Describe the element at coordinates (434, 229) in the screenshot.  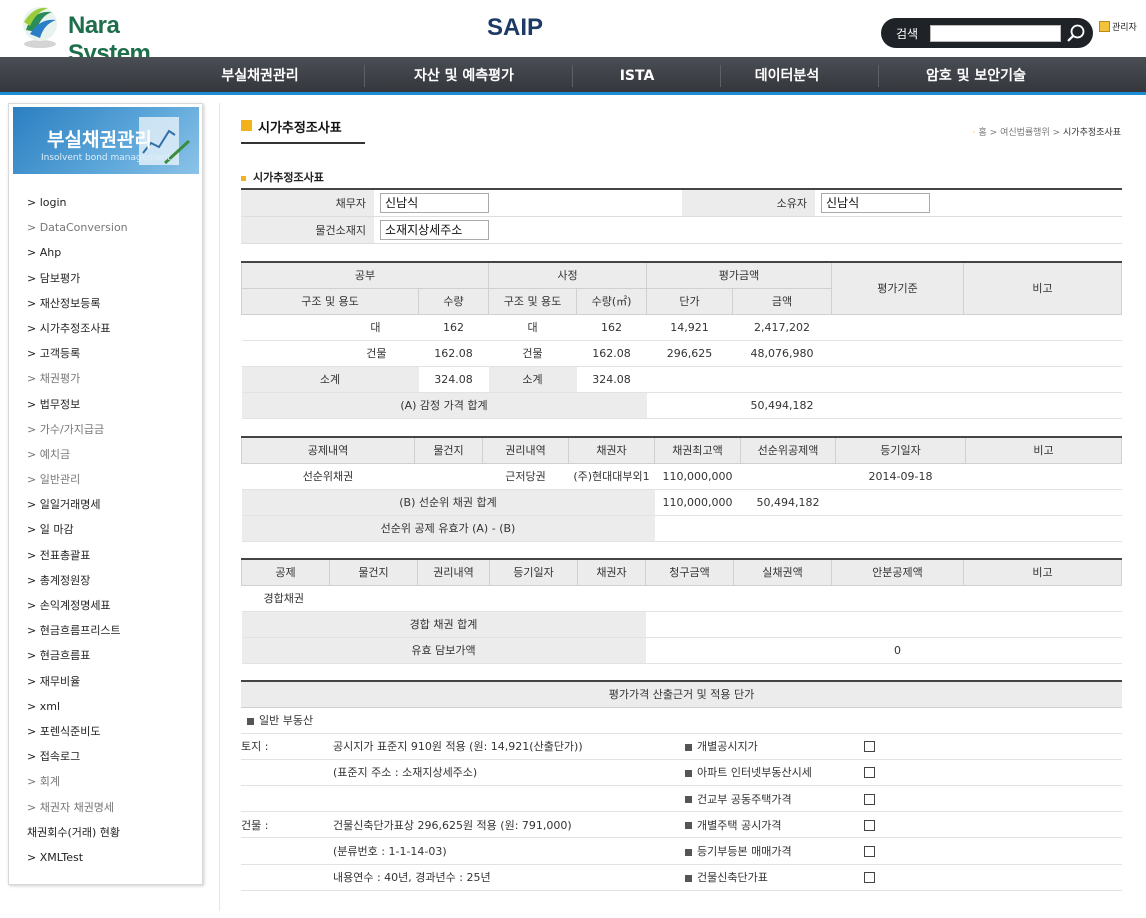
I see `location-field: 소재지상세주소` at that location.